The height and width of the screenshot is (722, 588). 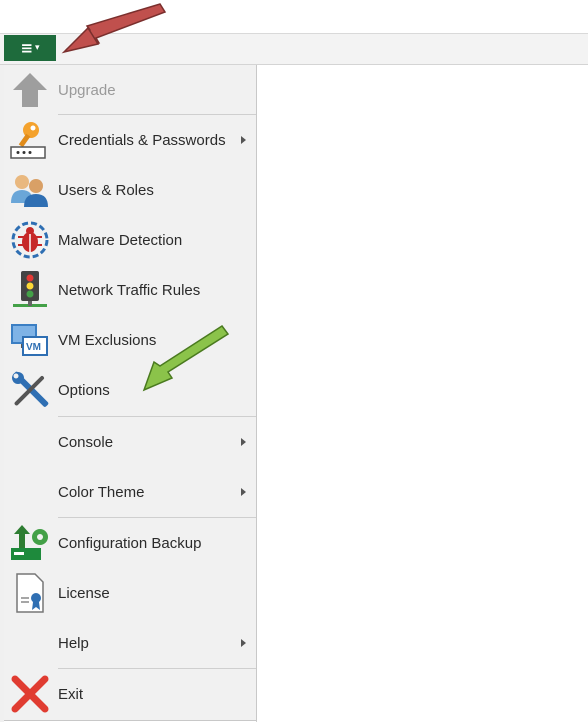 I want to click on key-icon, so click(x=30, y=140).